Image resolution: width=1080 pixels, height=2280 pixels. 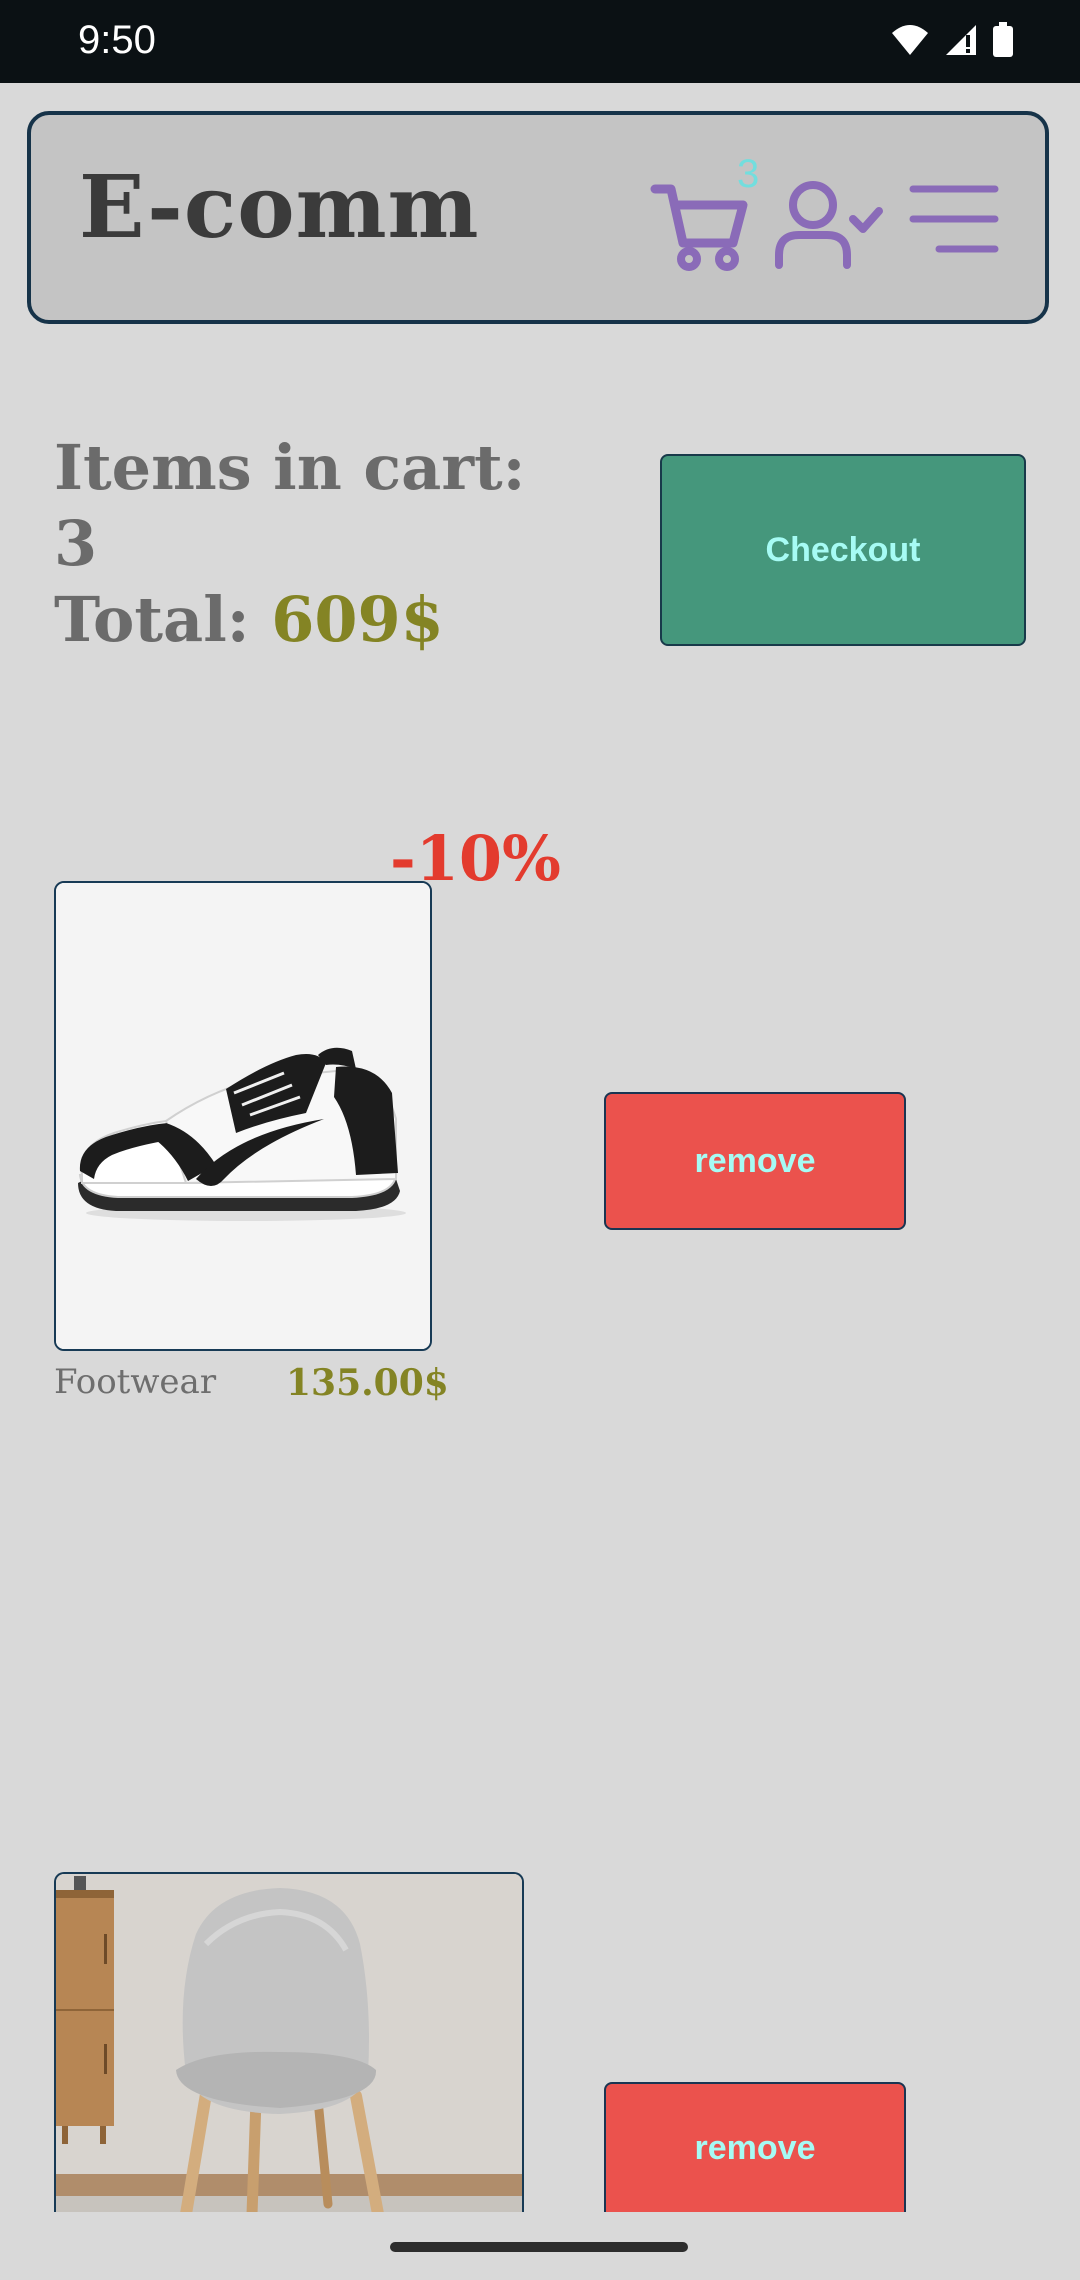 What do you see at coordinates (910, 40) in the screenshot?
I see `wifi-icon` at bounding box center [910, 40].